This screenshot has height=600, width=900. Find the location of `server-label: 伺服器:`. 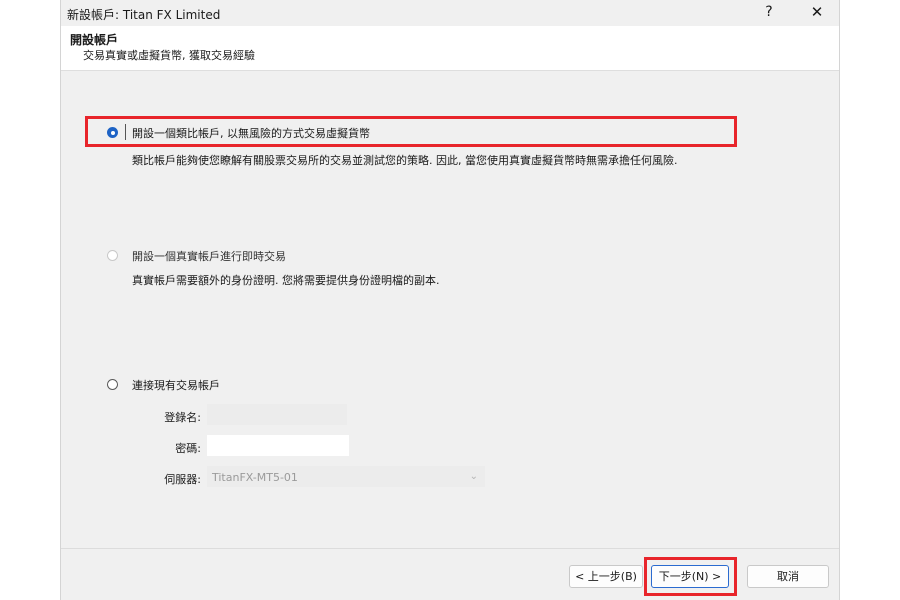

server-label: 伺服器: is located at coordinates (182, 479).